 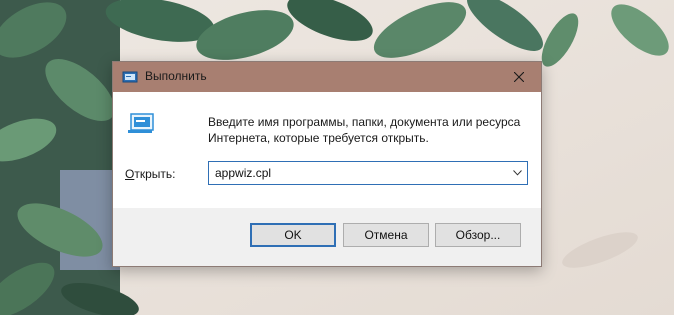 I want to click on open-label: Открыть:, so click(x=150, y=174).